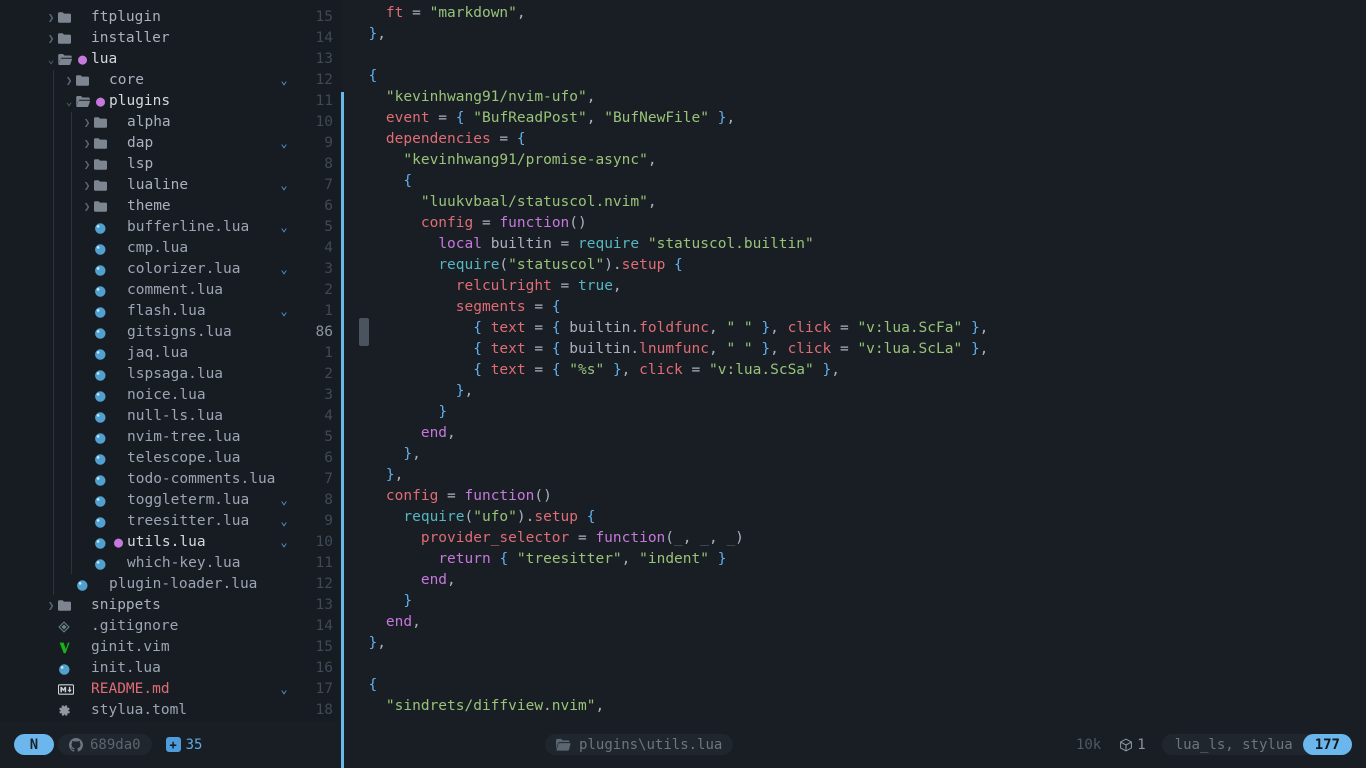  Describe the element at coordinates (171, 668) in the screenshot. I see `tree-item-init-lua: ●init.lua 16` at that location.